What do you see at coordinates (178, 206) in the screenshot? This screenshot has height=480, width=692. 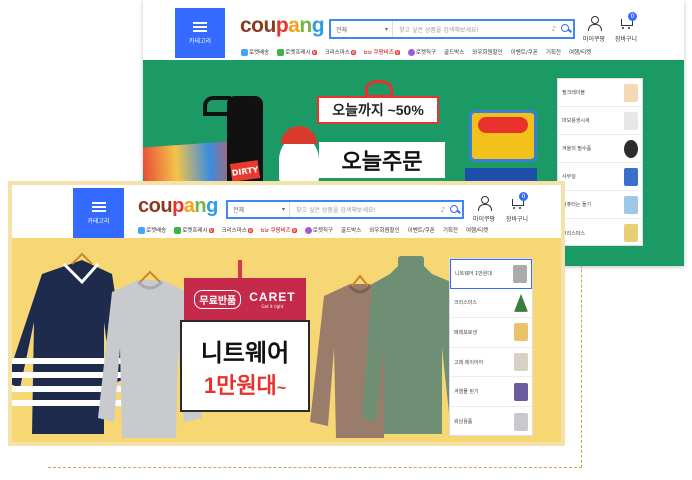 I see `front-coupang-logo: coupang` at bounding box center [178, 206].